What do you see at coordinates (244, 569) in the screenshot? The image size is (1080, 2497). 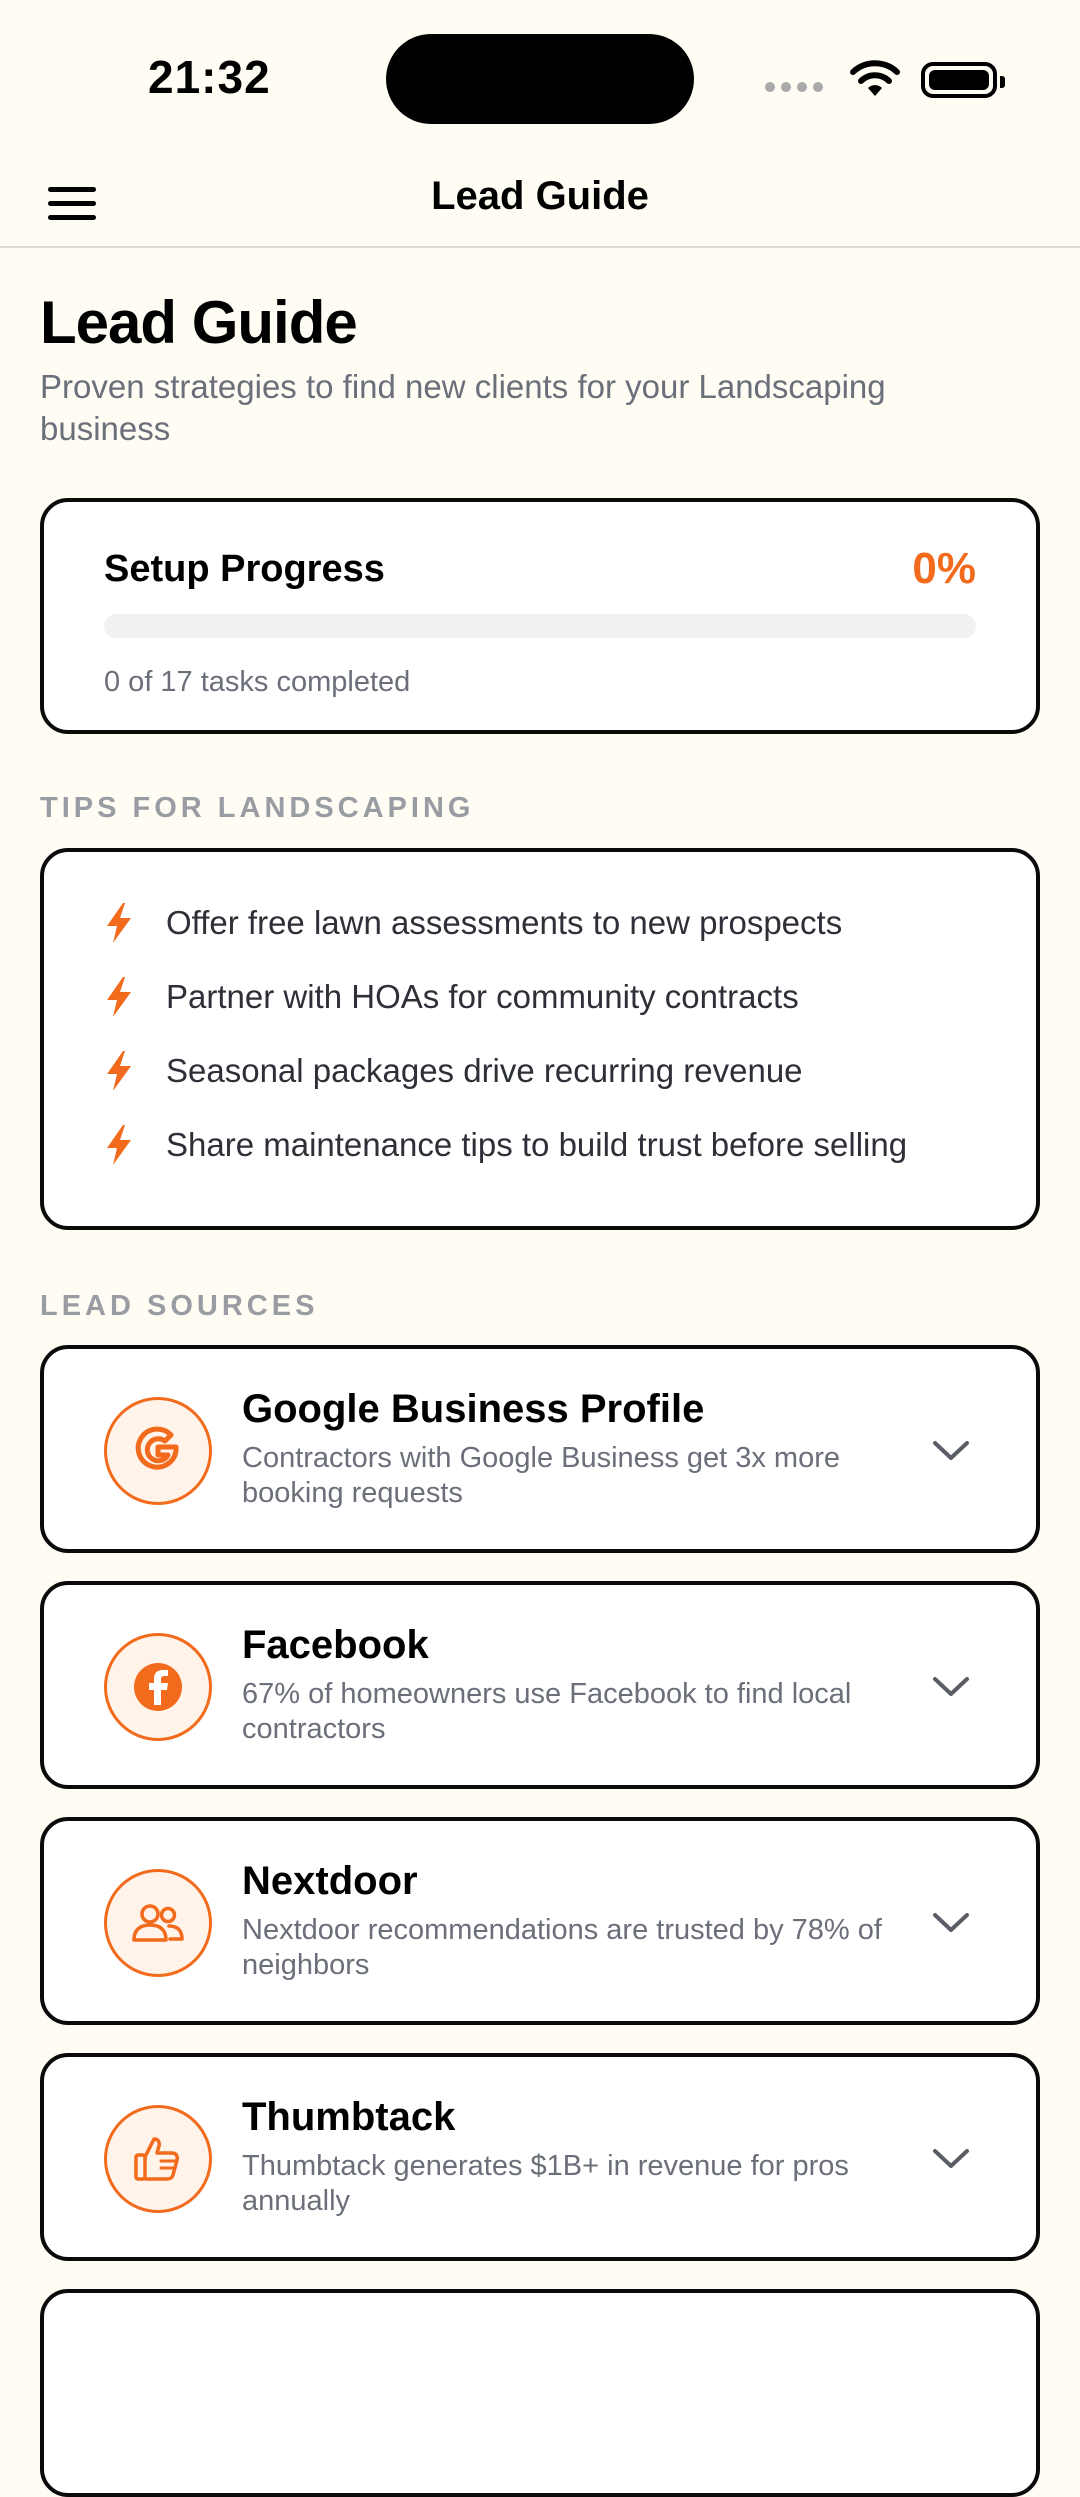 I see `progress-label: Setup Progress` at bounding box center [244, 569].